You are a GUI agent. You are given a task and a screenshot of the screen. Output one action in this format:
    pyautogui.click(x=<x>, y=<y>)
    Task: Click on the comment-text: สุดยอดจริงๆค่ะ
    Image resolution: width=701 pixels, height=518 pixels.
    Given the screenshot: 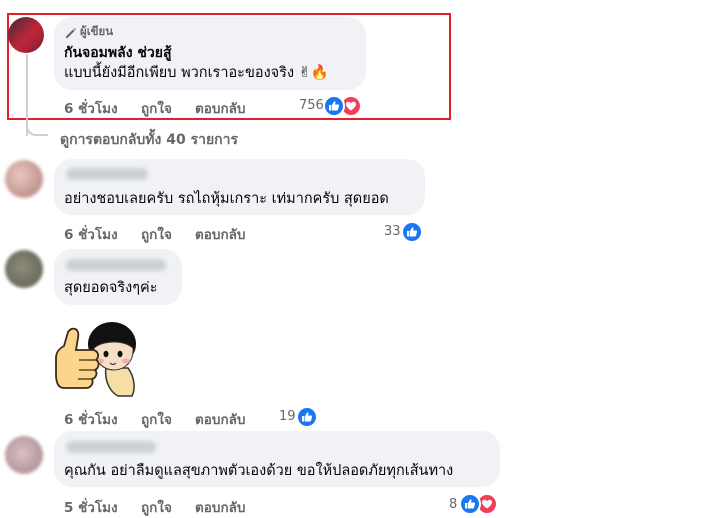 What is the action you would take?
    pyautogui.click(x=111, y=288)
    